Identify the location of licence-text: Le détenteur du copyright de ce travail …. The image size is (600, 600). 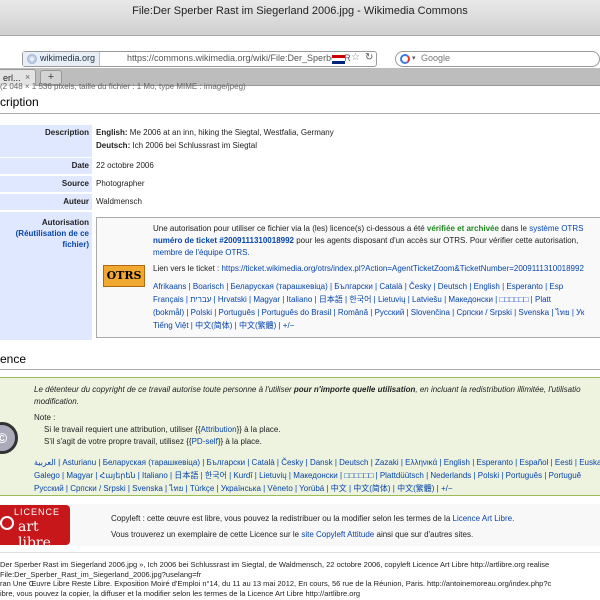
(164, 389).